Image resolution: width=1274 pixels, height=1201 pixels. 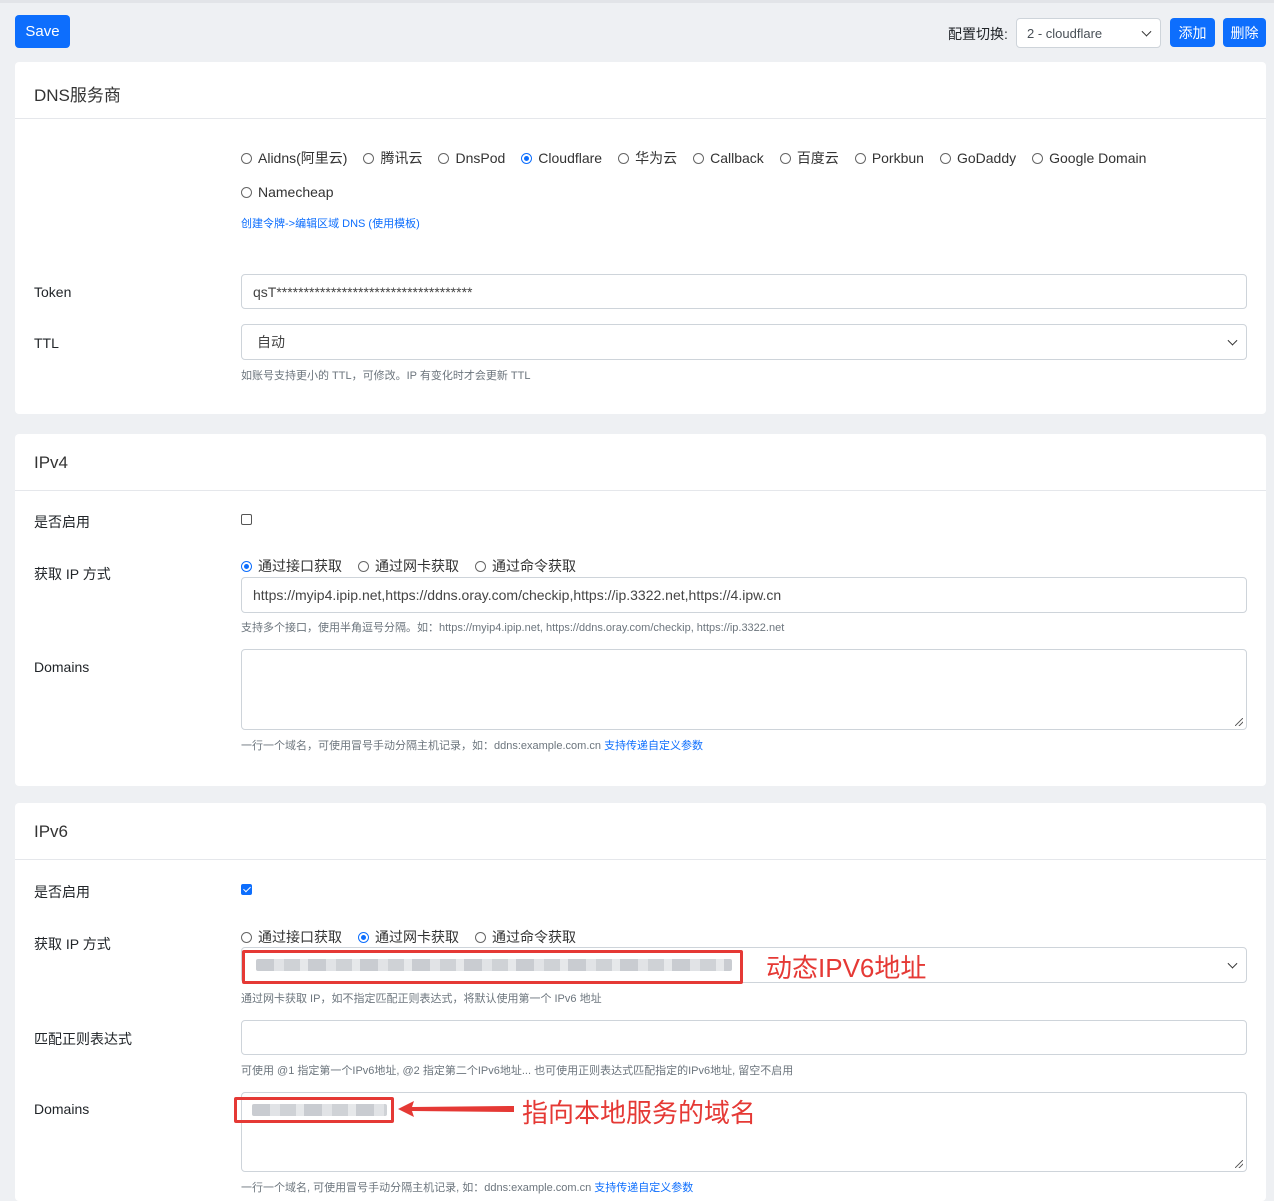 I want to click on ipv4-method-radio-group: 通过接口获取 通过网卡获取 通过命令获取, so click(x=416, y=566).